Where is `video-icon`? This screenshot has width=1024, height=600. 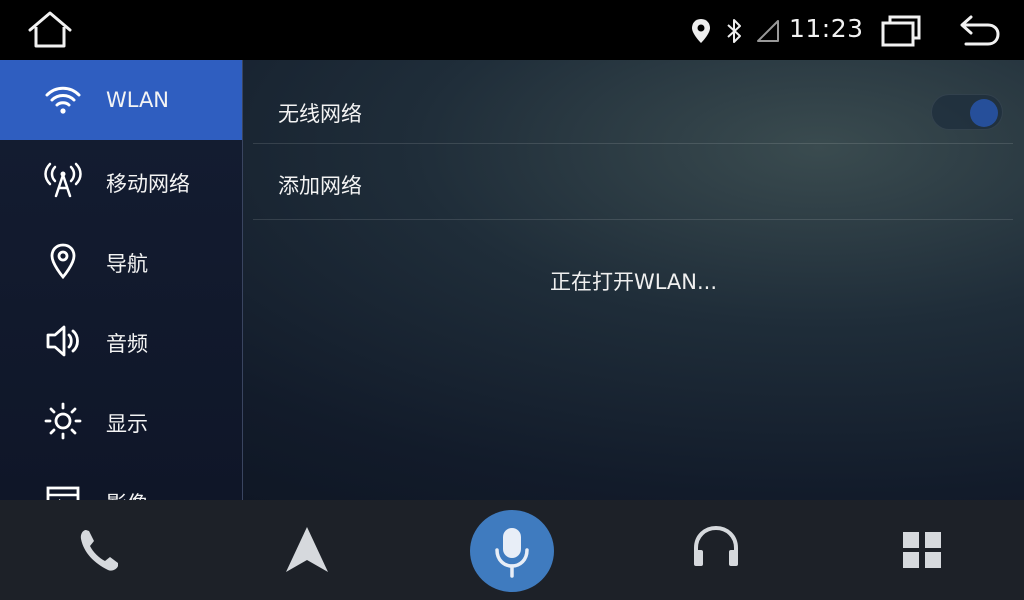 video-icon is located at coordinates (63, 493).